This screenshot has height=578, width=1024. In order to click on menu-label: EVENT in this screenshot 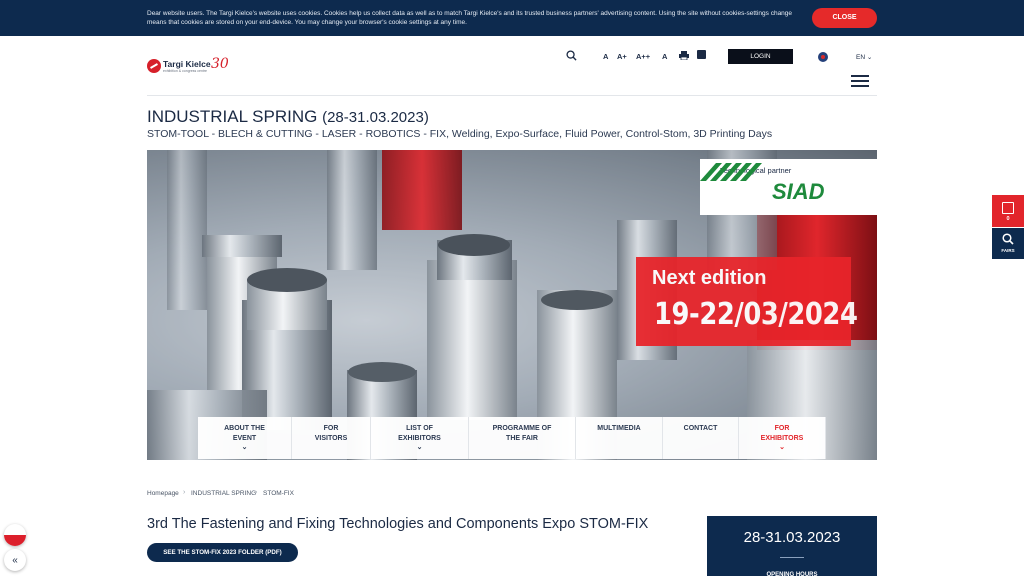, I will do `click(244, 438)`.